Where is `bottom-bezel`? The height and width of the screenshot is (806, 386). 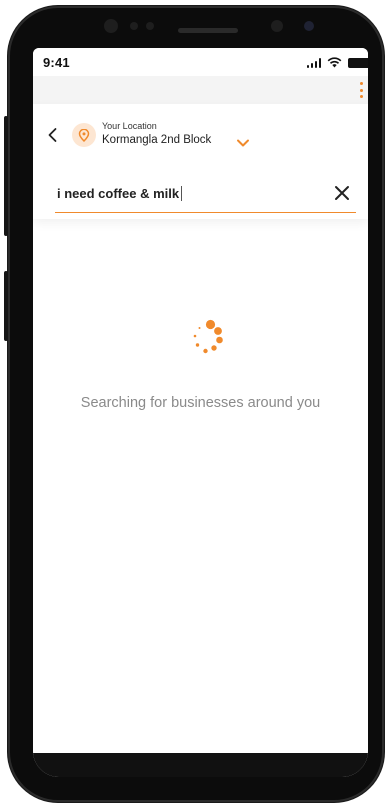
bottom-bezel is located at coordinates (200, 765).